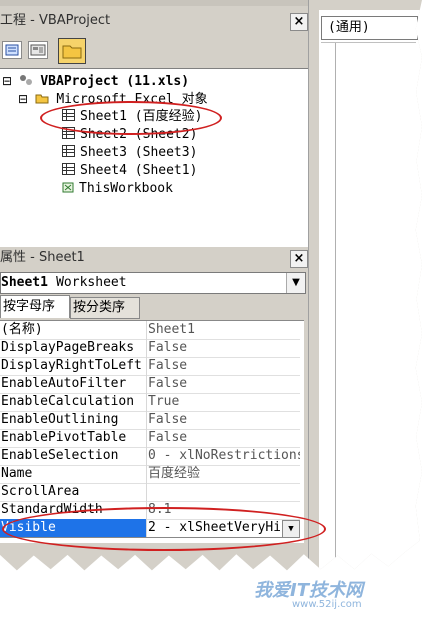 The width and height of the screenshot is (422, 620). Describe the element at coordinates (38, 50) in the screenshot. I see `view-object-icon` at that location.